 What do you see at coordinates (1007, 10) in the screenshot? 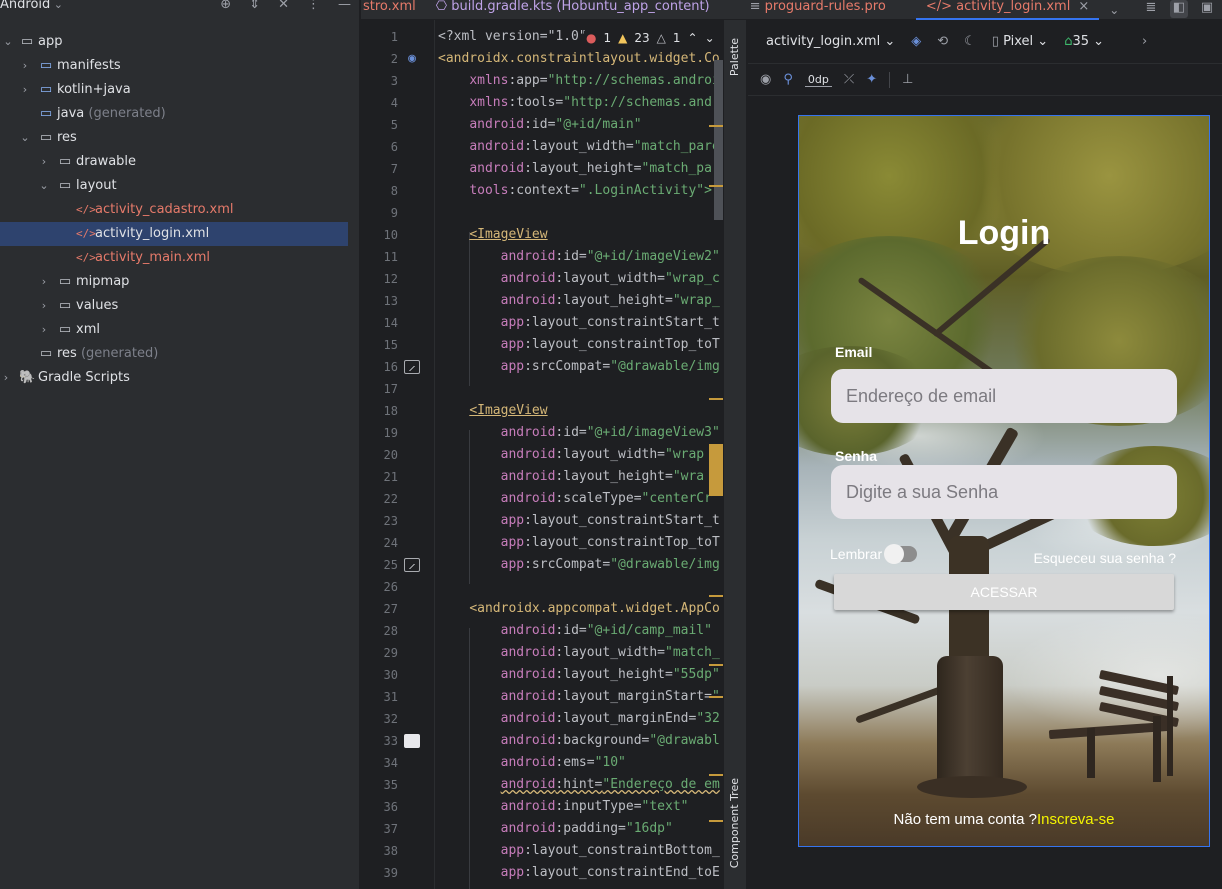
I see `tab-activity-login: </> activity_login.xml ×` at bounding box center [1007, 10].